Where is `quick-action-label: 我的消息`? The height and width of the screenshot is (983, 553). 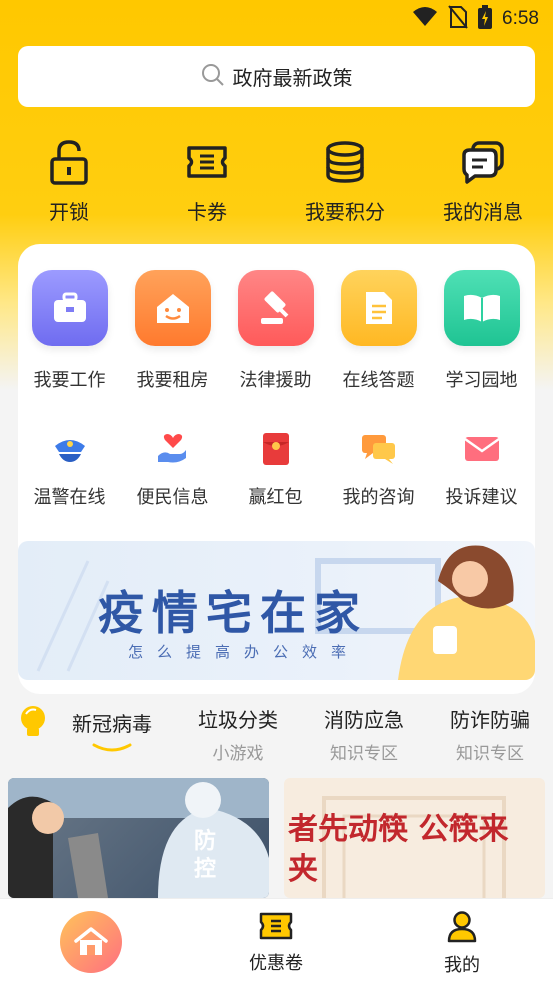 quick-action-label: 我的消息 is located at coordinates (483, 212).